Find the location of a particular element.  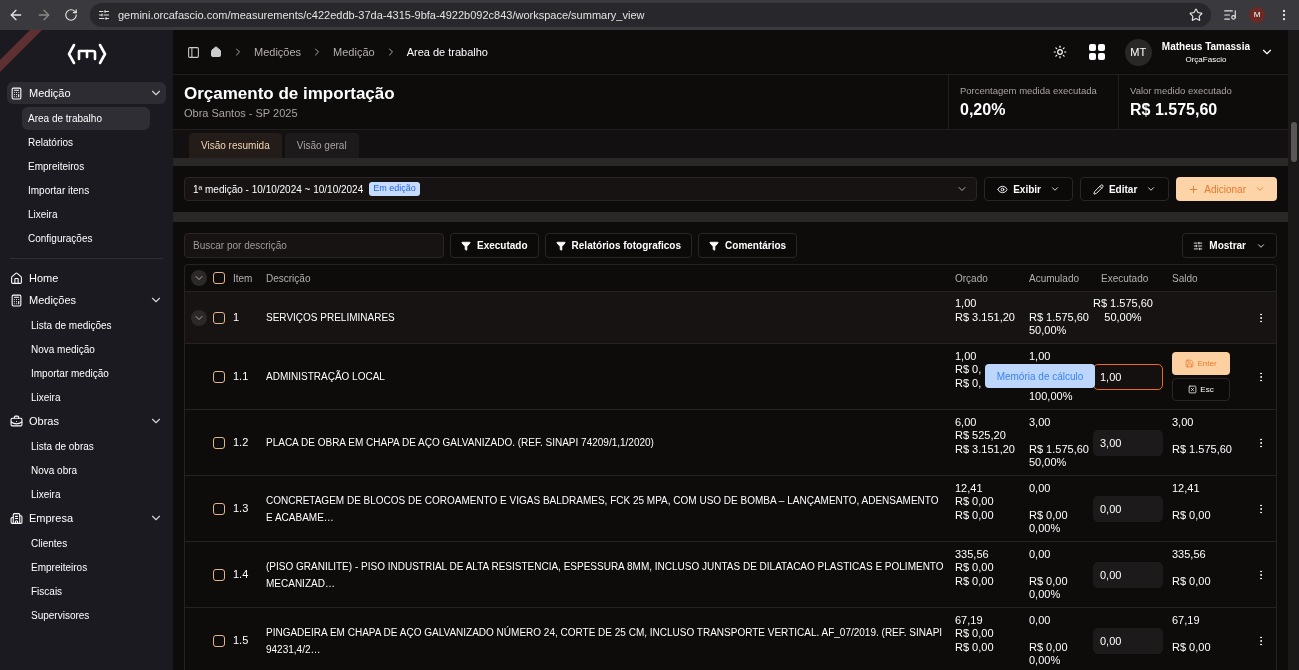

item-description: PLACA DE OBRA EM CHAPA DE AÇO GALVANIZADO. (REF. SINAPI 74209/1,1/2020) is located at coordinates (460, 443).